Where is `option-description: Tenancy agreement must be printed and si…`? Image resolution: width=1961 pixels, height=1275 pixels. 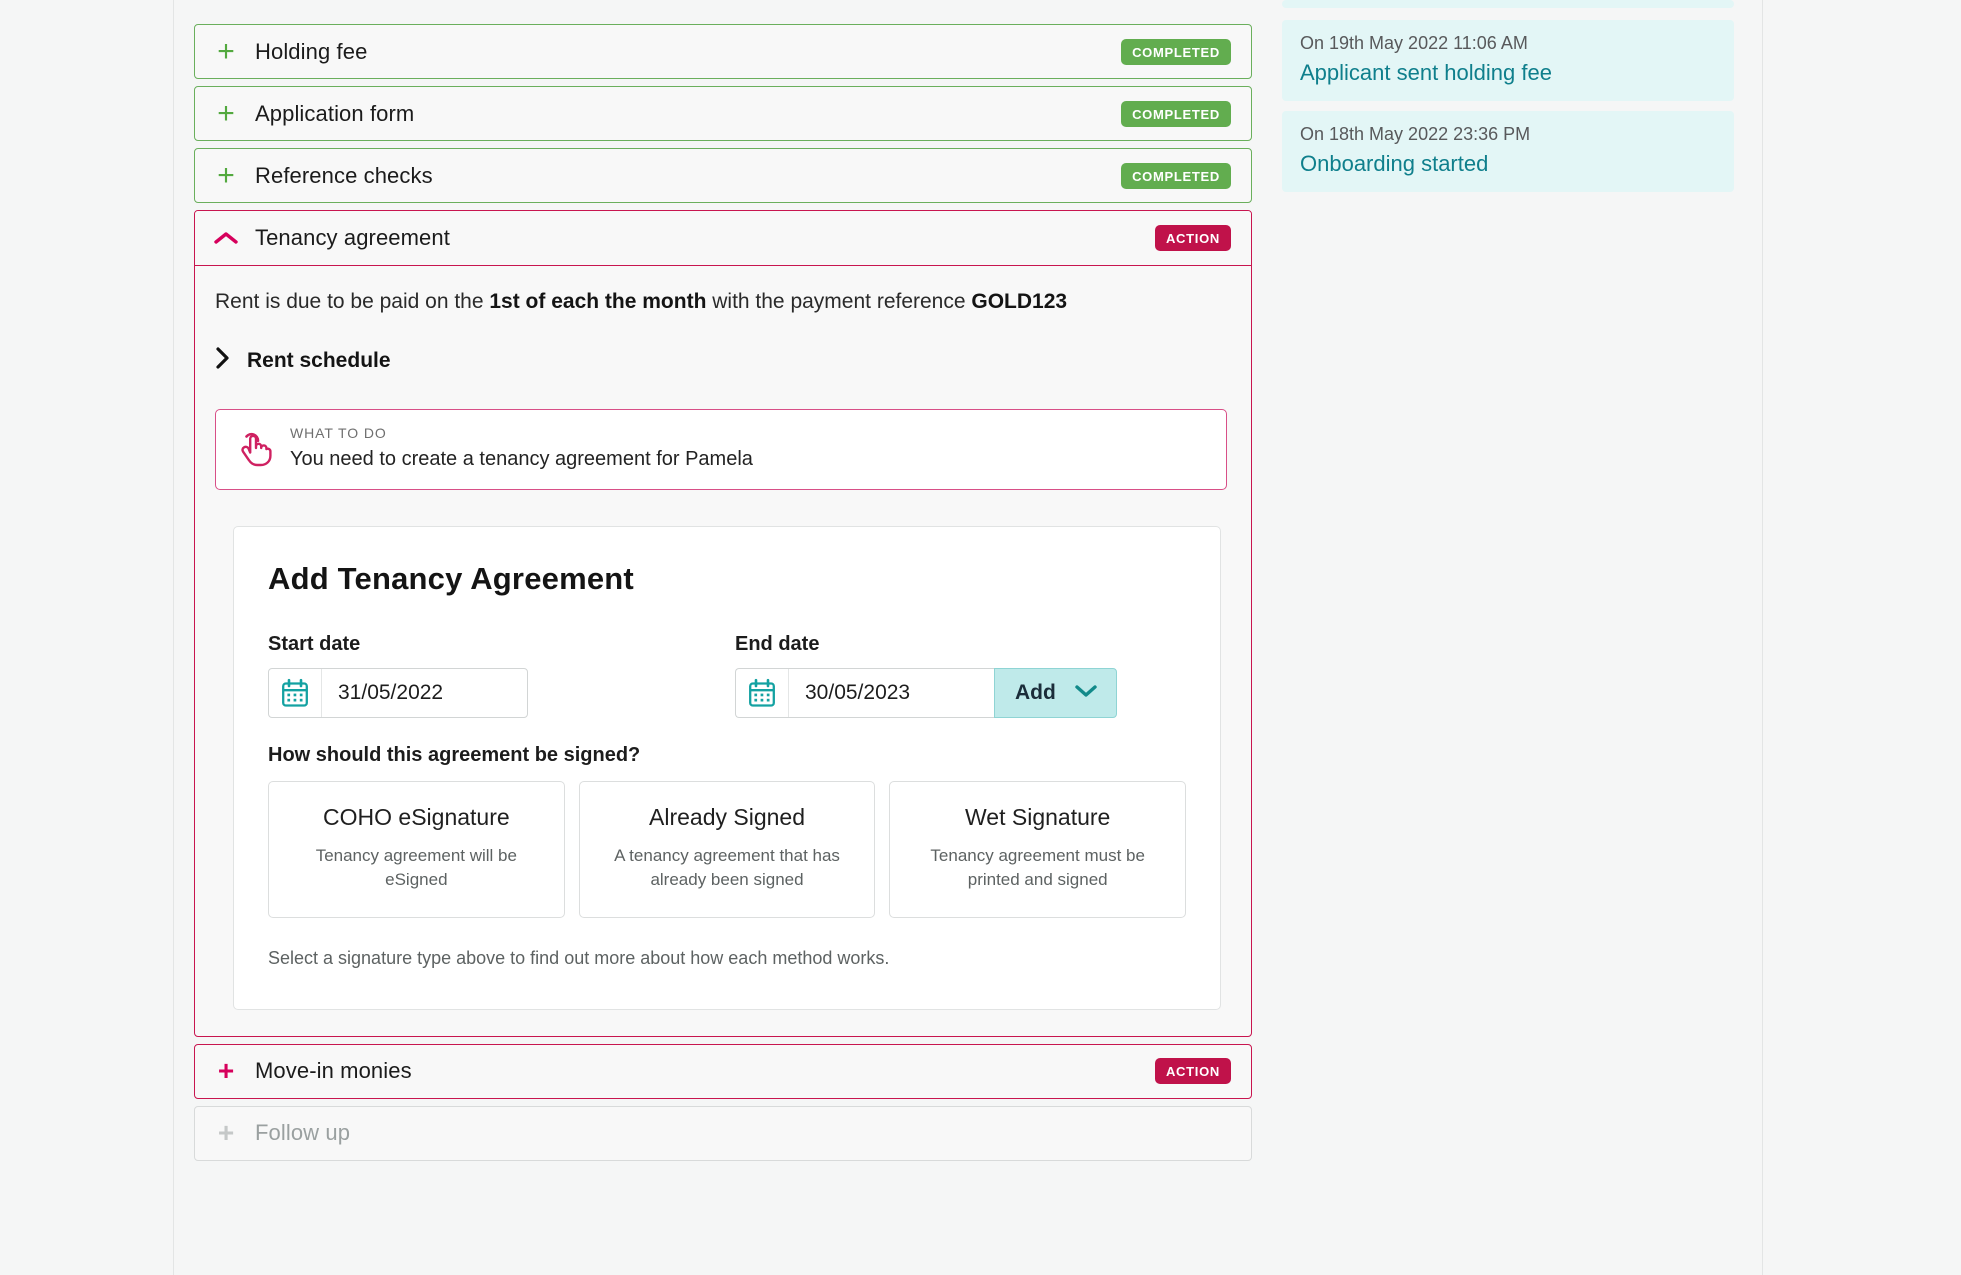 option-description: Tenancy agreement must be printed and si… is located at coordinates (1037, 868).